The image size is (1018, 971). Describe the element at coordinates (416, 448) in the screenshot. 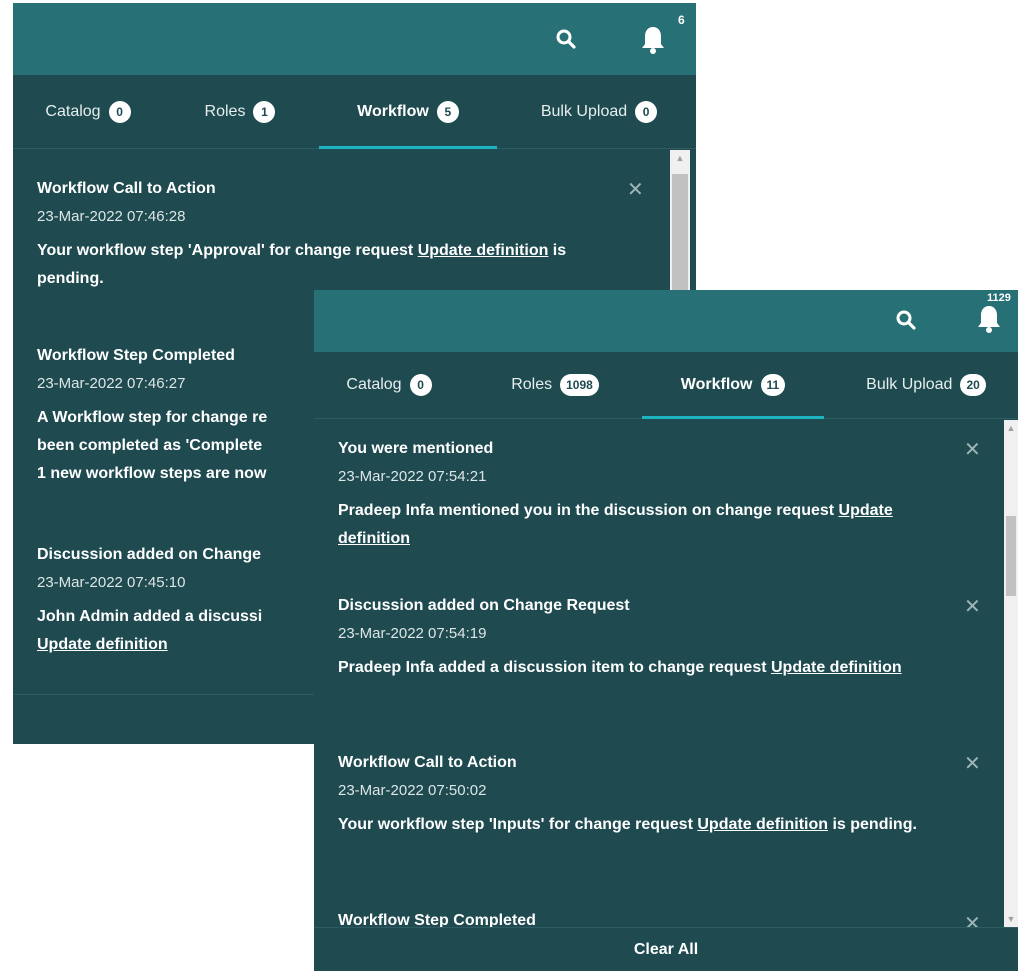

I see `notification-title: You were mentioned` at that location.